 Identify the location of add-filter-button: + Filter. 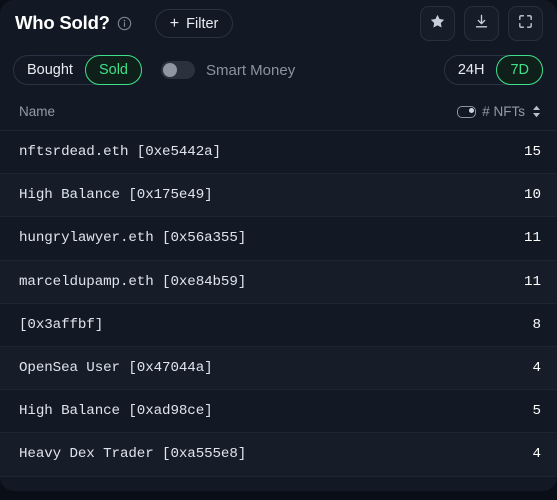
(194, 23).